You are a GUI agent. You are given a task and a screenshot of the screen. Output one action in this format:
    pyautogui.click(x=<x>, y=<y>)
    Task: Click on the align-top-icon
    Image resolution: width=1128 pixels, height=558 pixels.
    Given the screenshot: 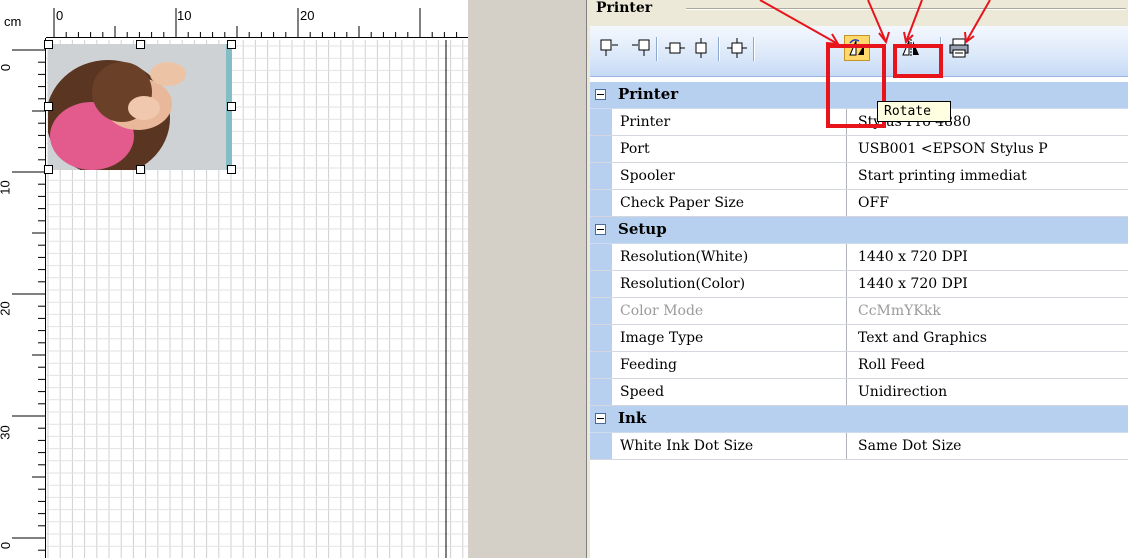 What is the action you would take?
    pyautogui.click(x=609, y=47)
    